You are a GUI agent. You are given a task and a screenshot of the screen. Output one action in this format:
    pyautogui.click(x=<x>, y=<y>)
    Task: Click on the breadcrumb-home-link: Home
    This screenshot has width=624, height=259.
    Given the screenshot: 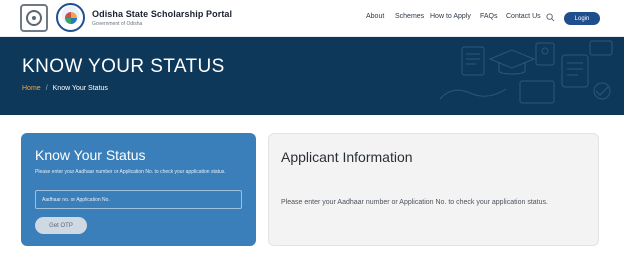 What is the action you would take?
    pyautogui.click(x=31, y=88)
    